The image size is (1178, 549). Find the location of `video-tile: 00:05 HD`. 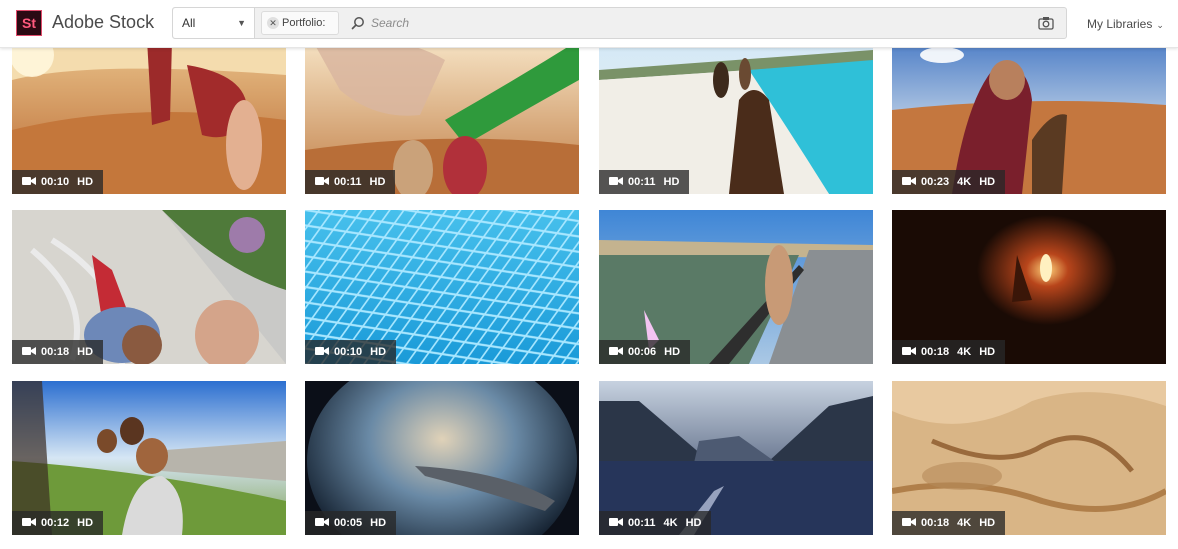

video-tile: 00:05 HD is located at coordinates (442, 458).